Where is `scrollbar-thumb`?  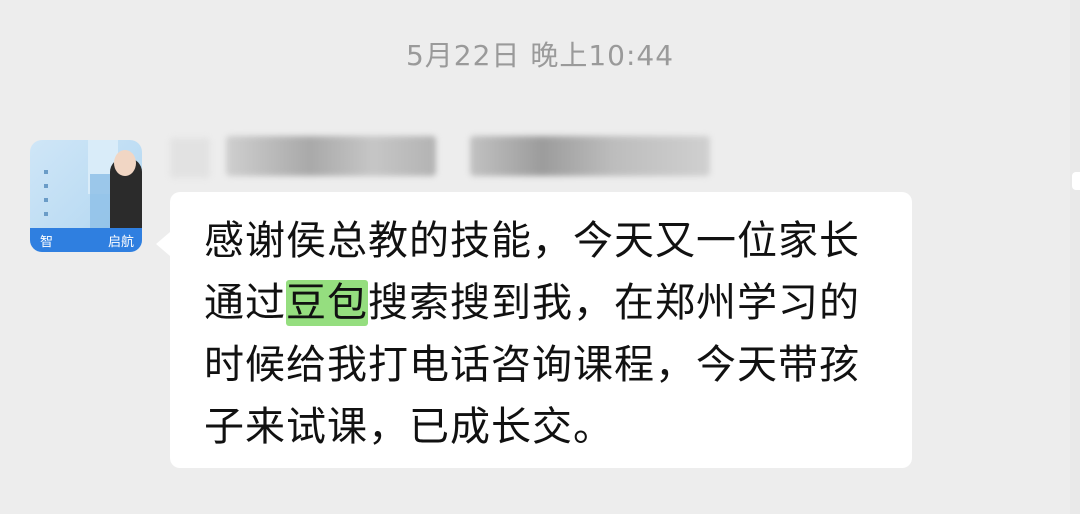
scrollbar-thumb is located at coordinates (1076, 181).